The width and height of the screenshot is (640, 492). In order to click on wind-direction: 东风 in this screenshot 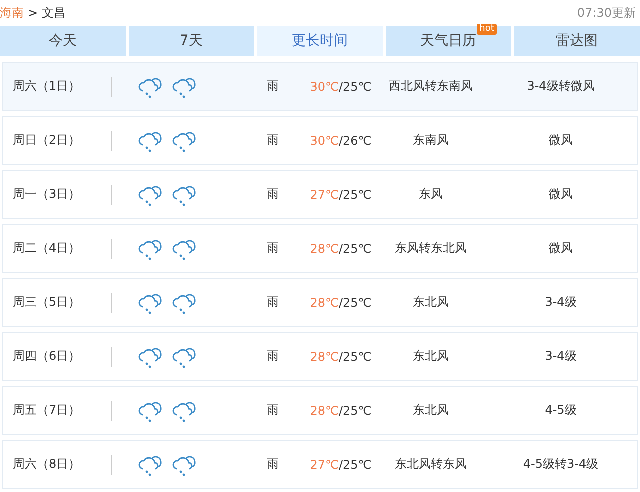, I will do `click(431, 194)`.